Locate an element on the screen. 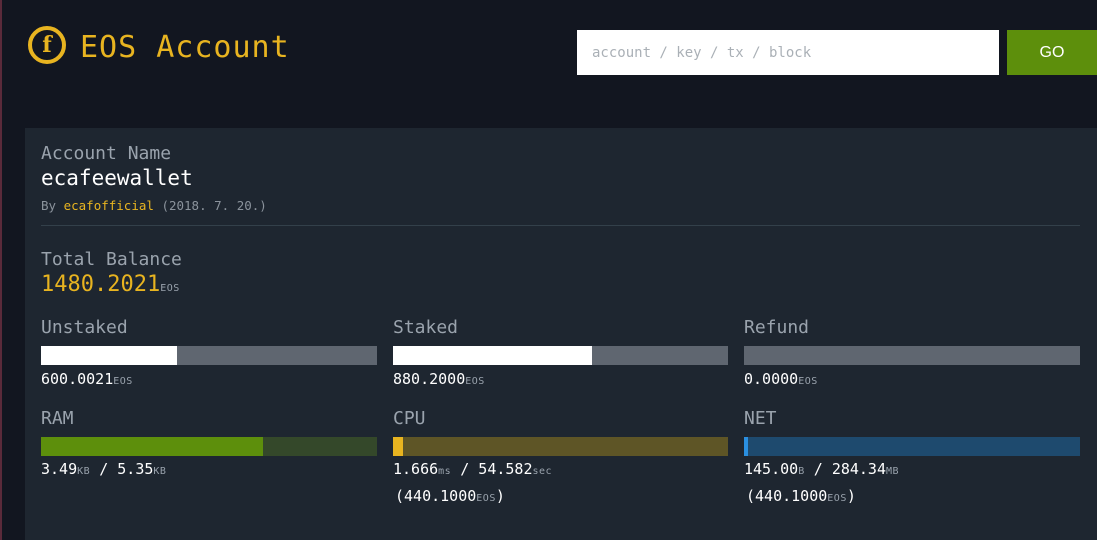 This screenshot has width=1097, height=540. by-prefix: By is located at coordinates (49, 205).